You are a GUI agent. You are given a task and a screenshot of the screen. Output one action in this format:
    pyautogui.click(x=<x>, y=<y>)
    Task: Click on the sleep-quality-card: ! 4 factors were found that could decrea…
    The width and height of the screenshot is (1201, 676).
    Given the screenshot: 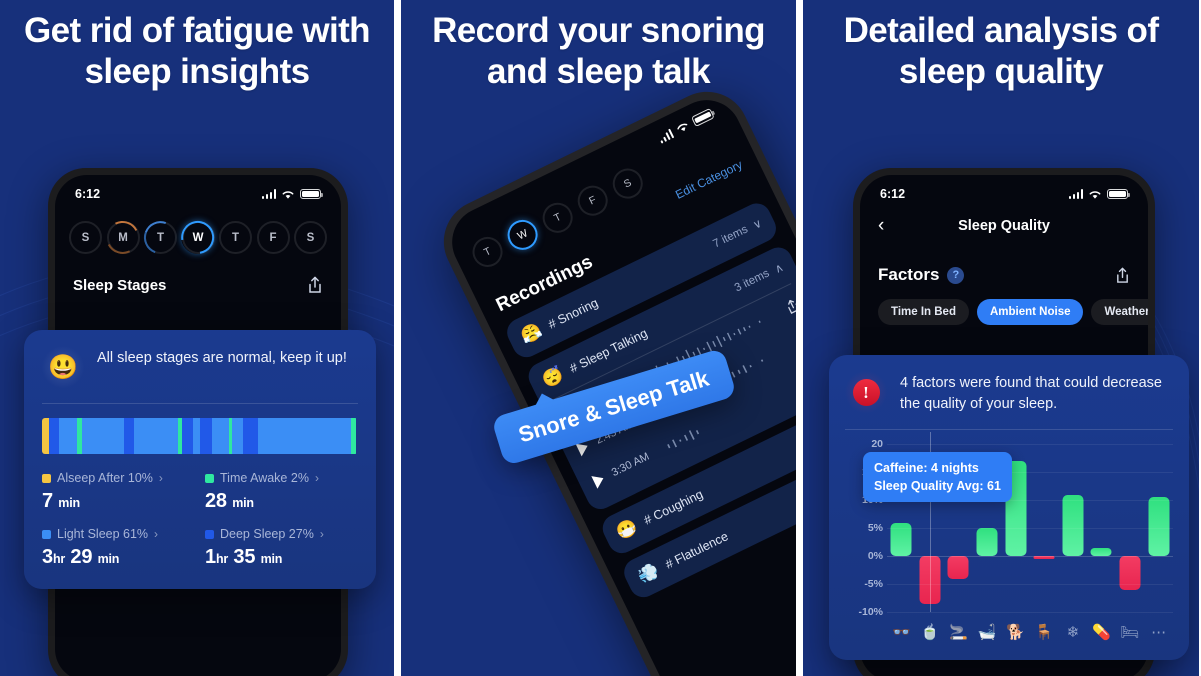 What is the action you would take?
    pyautogui.click(x=1009, y=508)
    